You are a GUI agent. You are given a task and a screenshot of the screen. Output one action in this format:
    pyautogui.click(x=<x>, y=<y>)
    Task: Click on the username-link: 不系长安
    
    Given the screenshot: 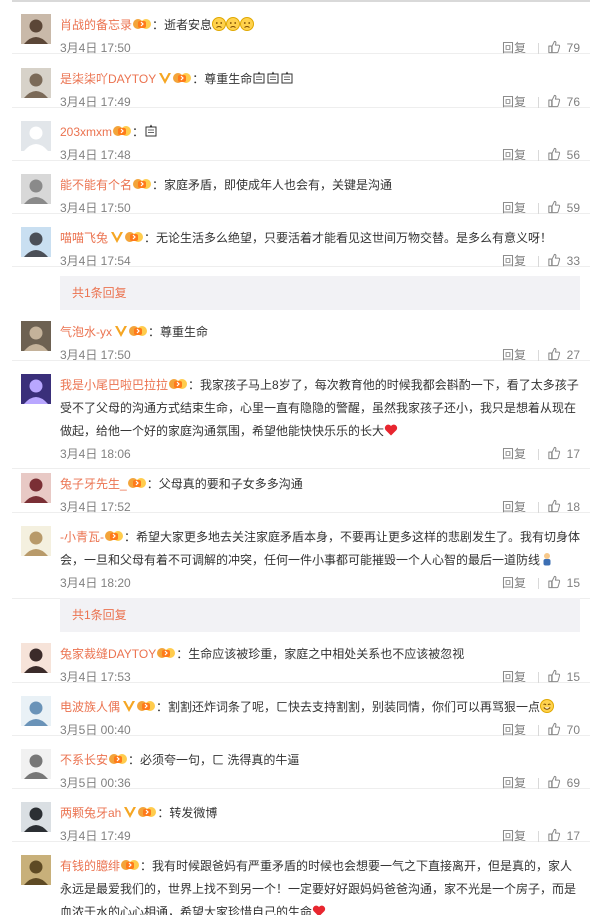 What is the action you would take?
    pyautogui.click(x=84, y=760)
    